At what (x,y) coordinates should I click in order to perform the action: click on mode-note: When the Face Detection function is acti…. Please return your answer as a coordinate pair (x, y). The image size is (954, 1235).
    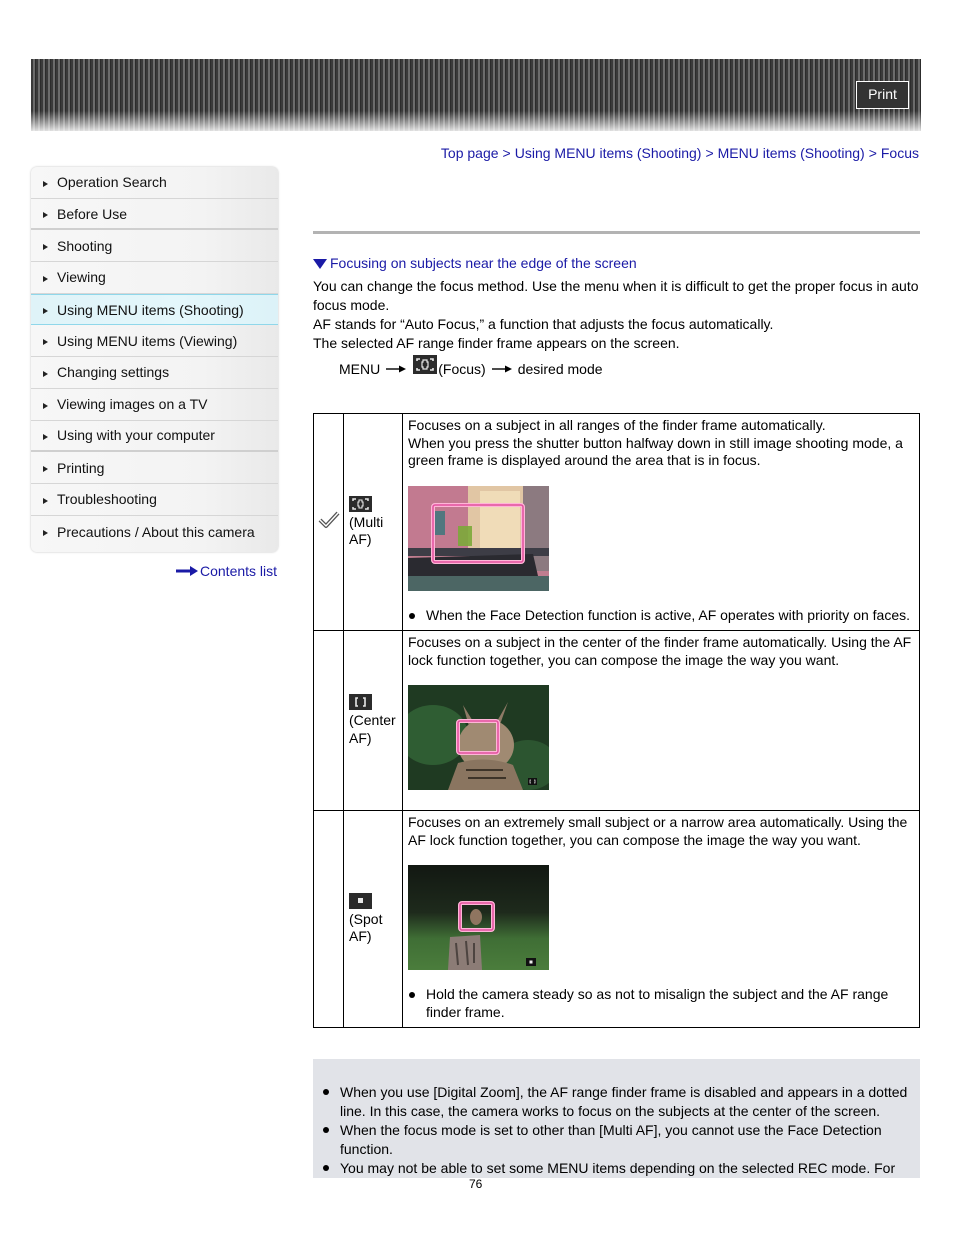
    Looking at the image, I should click on (661, 616).